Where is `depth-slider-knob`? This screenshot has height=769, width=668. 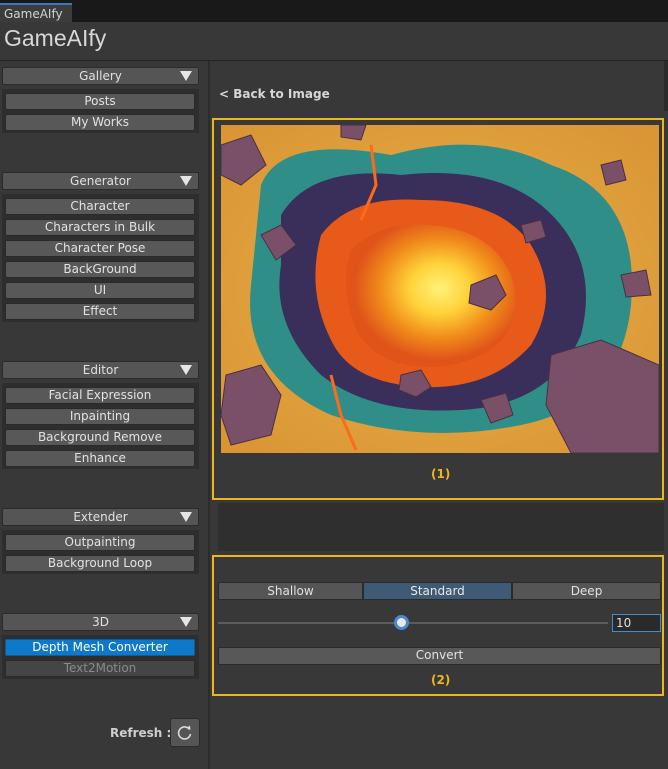
depth-slider-knob is located at coordinates (401, 622).